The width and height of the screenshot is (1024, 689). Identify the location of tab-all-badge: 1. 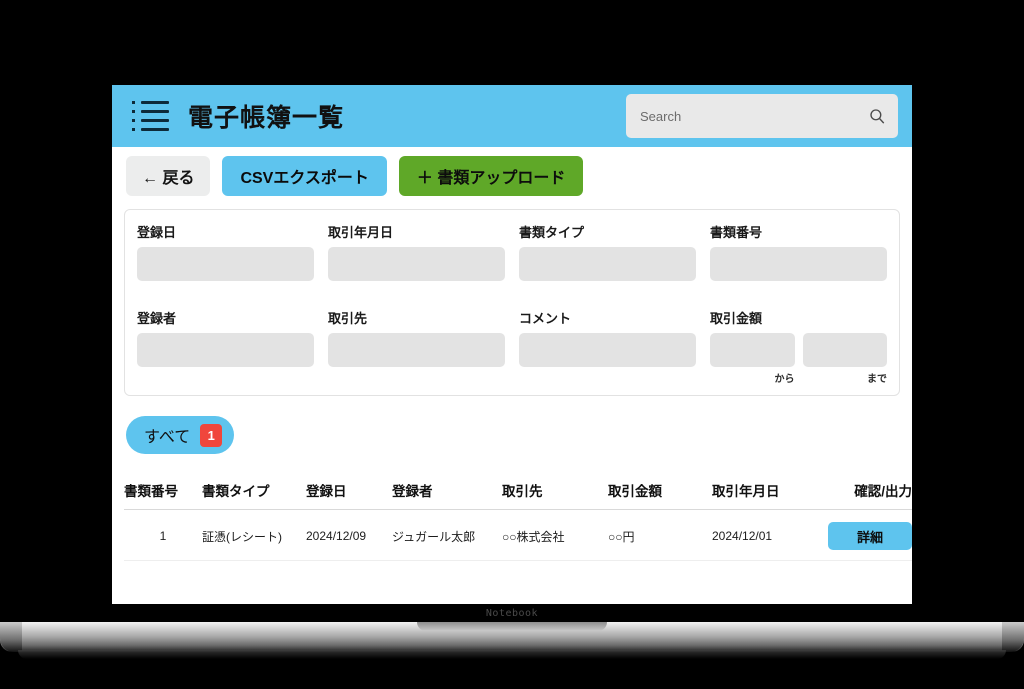
(211, 435).